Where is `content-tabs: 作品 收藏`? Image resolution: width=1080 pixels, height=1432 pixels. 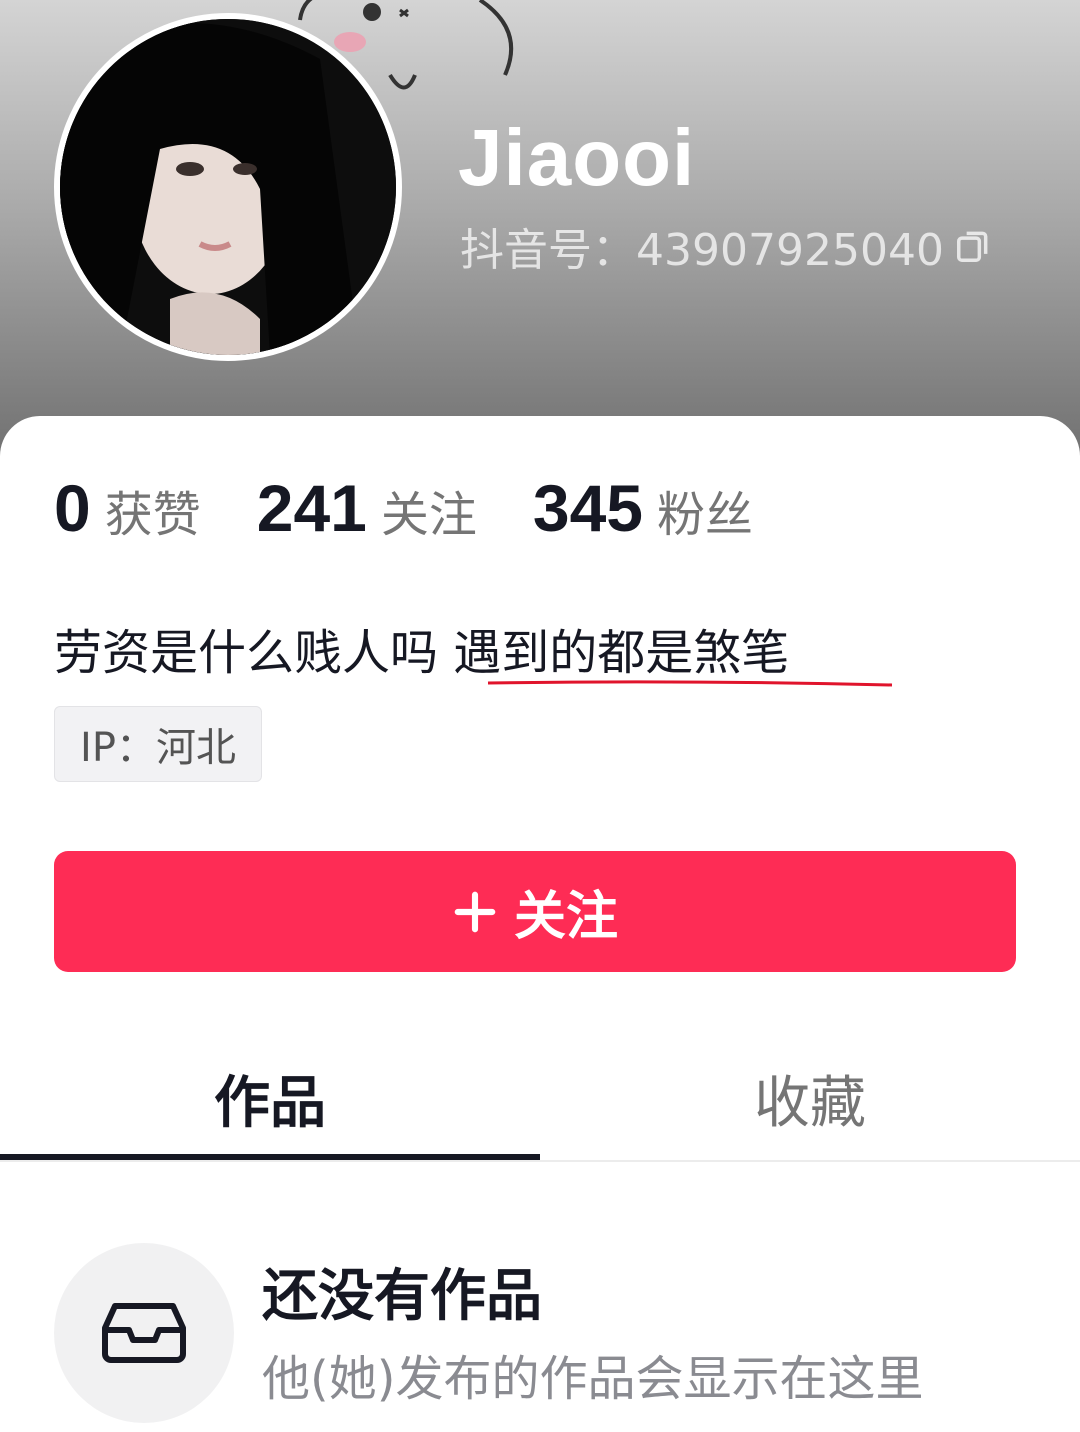 content-tabs: 作品 收藏 is located at coordinates (540, 1101).